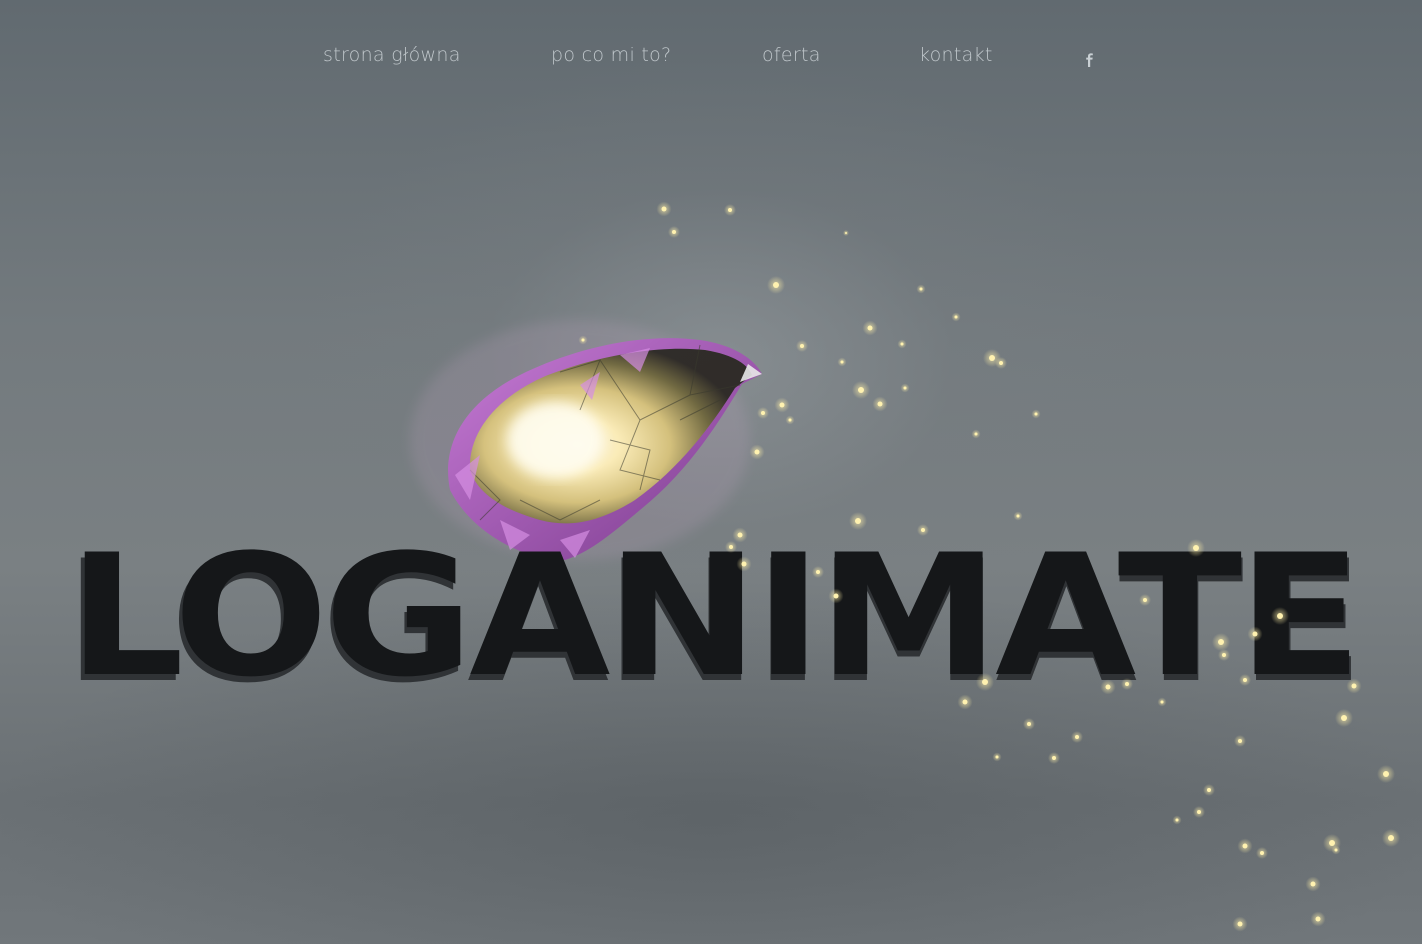  What do you see at coordinates (956, 55) in the screenshot?
I see `nav-link-contact: kontakt` at bounding box center [956, 55].